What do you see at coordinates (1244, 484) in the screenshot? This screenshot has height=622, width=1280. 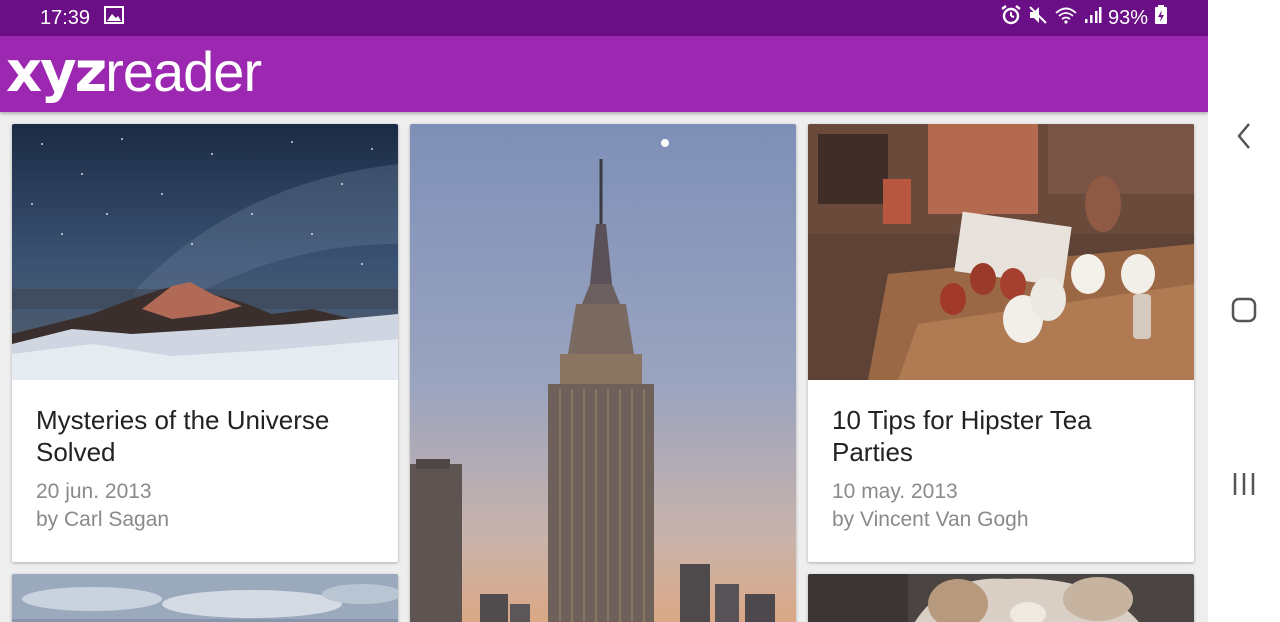 I see `recent-apps-icon` at bounding box center [1244, 484].